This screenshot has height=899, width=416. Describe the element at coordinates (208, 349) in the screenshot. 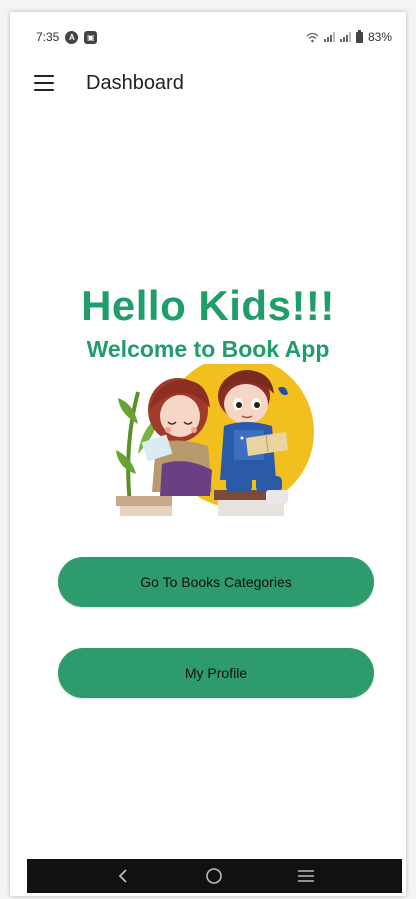

I see `welcome-subheading: Welcome to Book App` at that location.